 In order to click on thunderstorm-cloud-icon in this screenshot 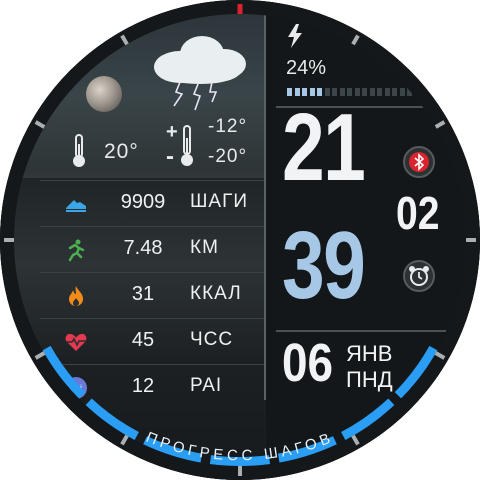, I will do `click(200, 73)`.